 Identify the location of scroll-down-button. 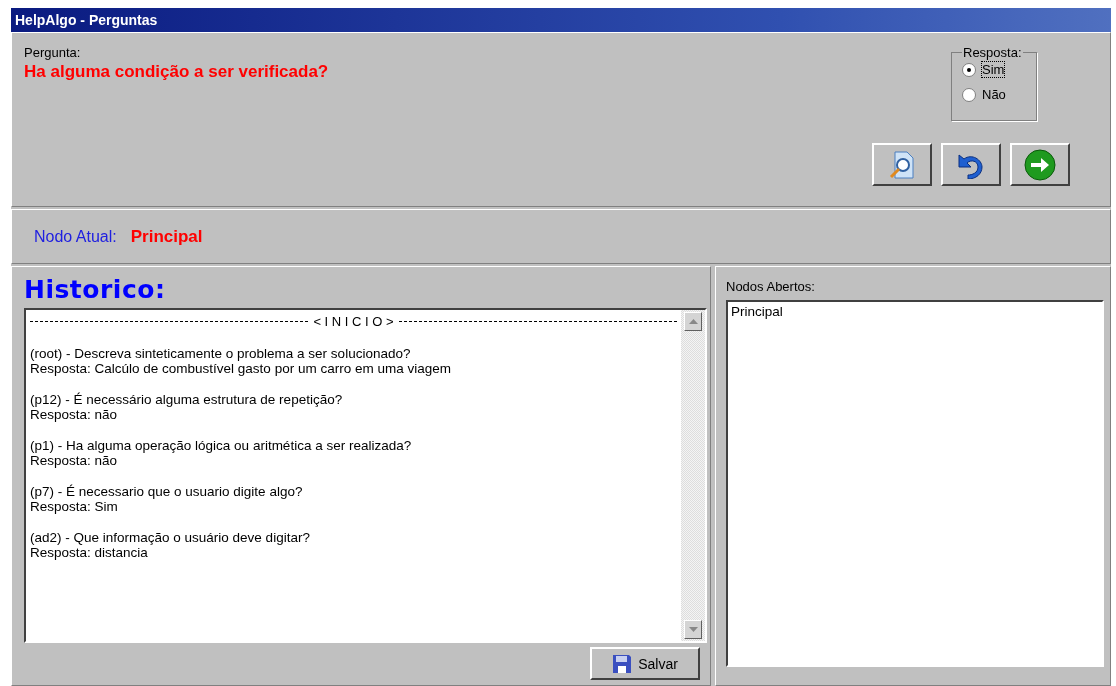
(693, 629).